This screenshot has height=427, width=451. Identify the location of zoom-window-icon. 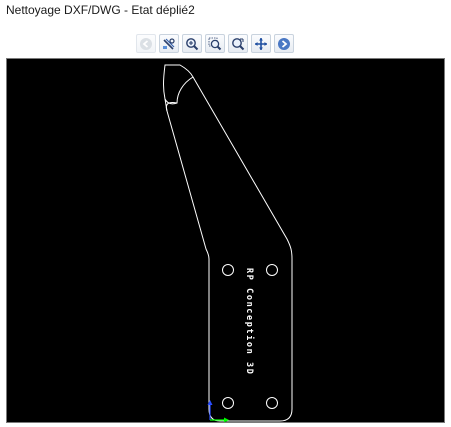
(215, 43).